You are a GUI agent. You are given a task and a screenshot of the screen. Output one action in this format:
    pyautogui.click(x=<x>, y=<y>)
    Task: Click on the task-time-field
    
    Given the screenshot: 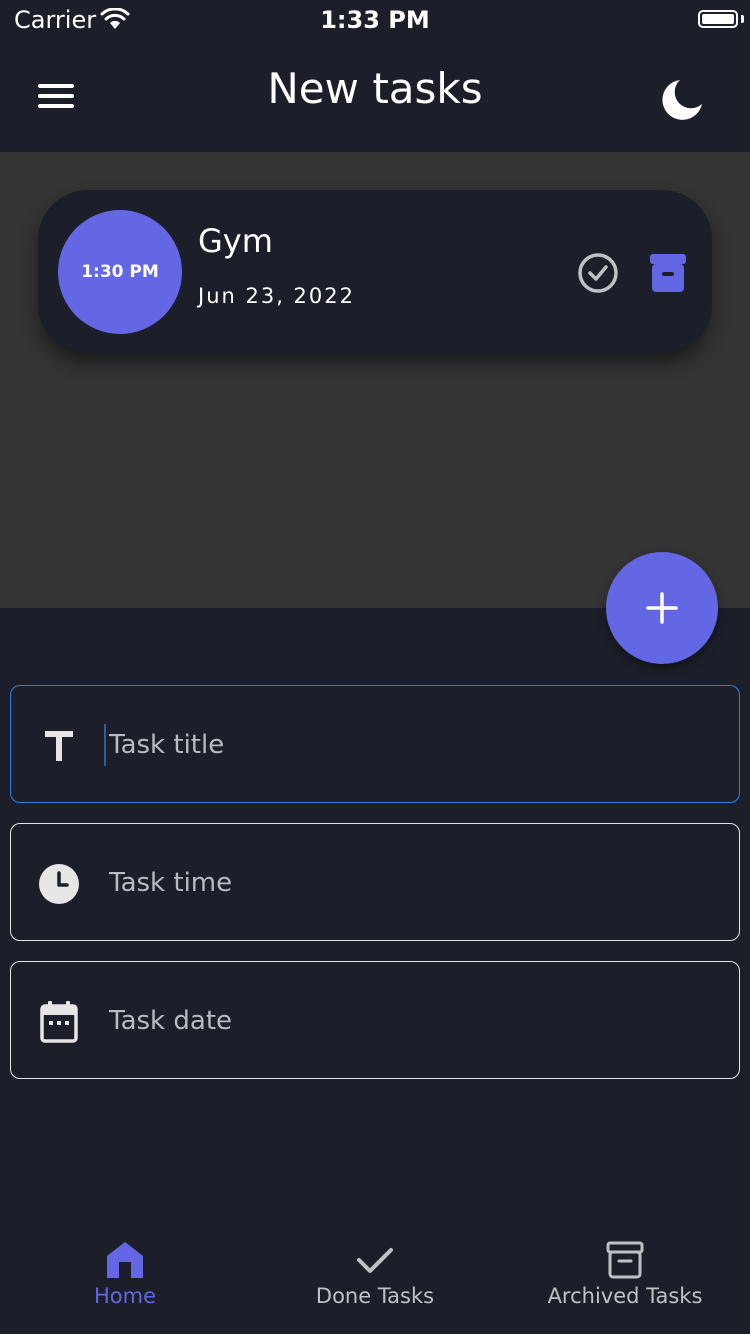 What is the action you would take?
    pyautogui.click(x=375, y=882)
    